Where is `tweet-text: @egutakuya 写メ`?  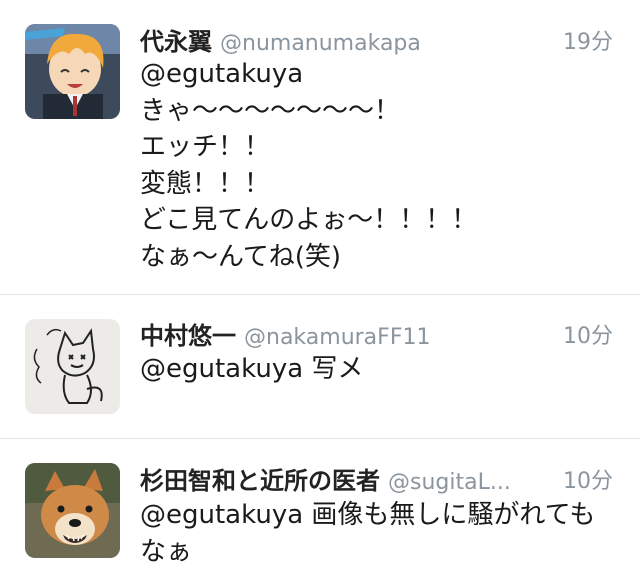
tweet-text: @egutakuya 写メ is located at coordinates (380, 369).